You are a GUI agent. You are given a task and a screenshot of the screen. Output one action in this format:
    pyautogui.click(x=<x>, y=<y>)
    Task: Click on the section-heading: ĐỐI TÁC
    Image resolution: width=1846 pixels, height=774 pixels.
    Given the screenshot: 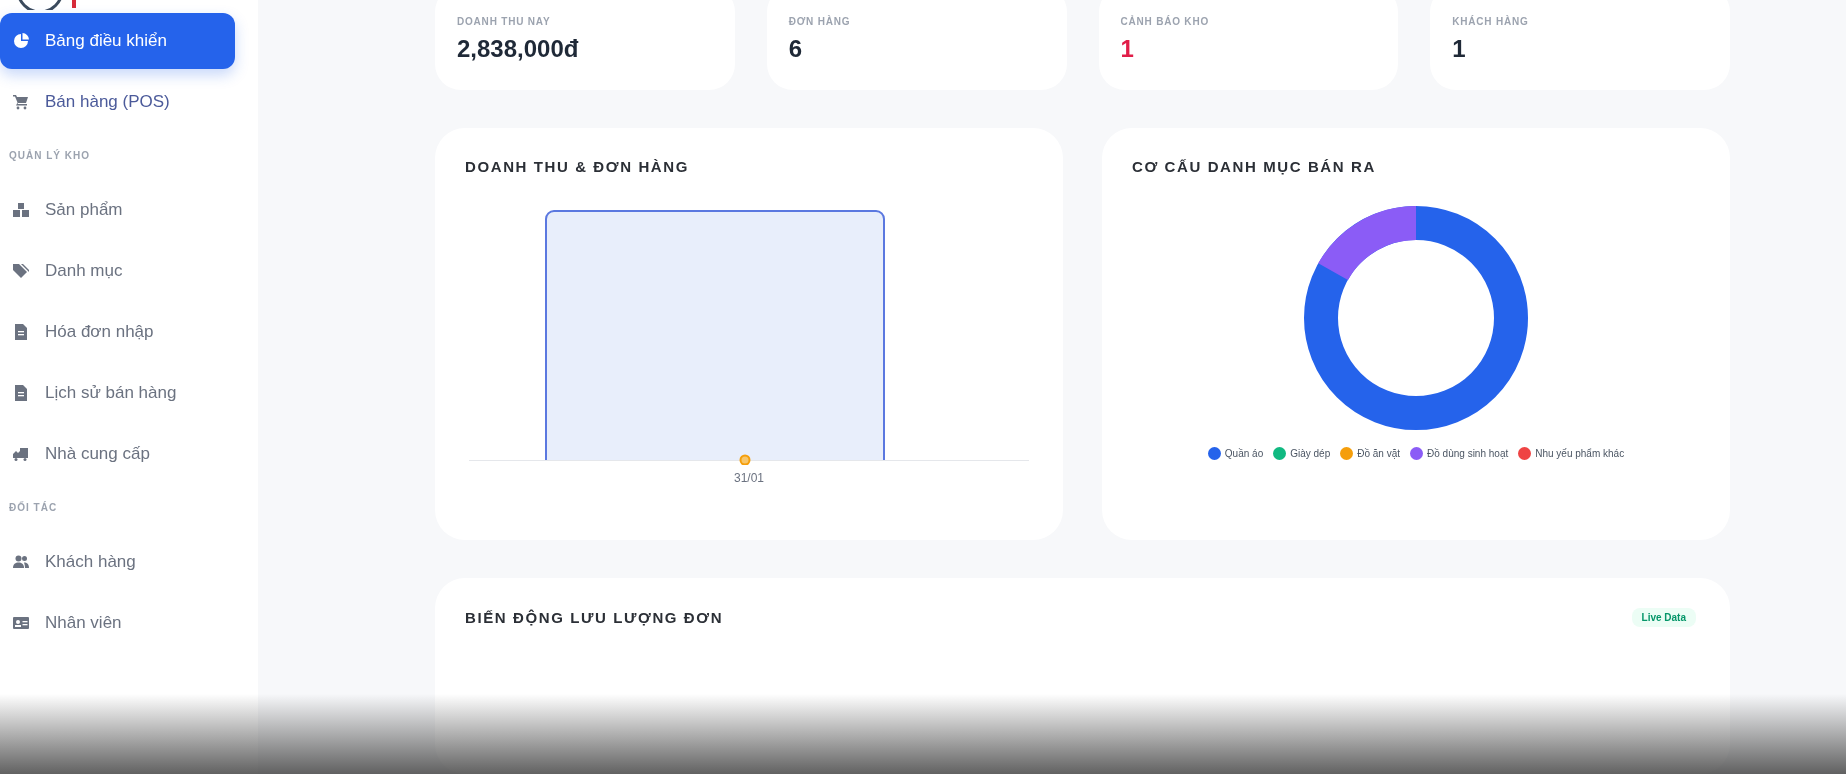 What is the action you would take?
    pyautogui.click(x=33, y=507)
    